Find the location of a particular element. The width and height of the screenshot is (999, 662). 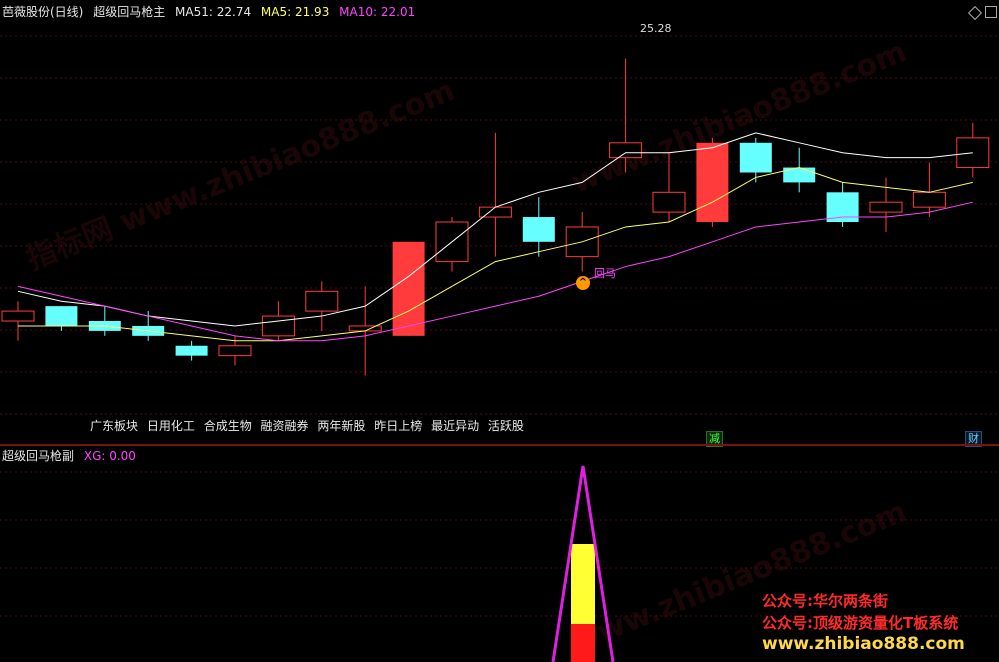

xg-bar-yellow is located at coordinates (583, 584).